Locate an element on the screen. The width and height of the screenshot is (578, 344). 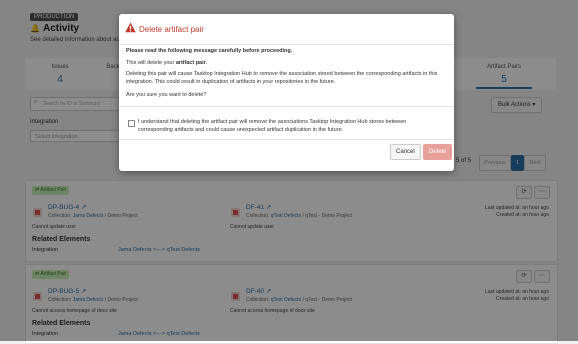
dialog-line3: Are you sure you want to delete? is located at coordinates (166, 95).